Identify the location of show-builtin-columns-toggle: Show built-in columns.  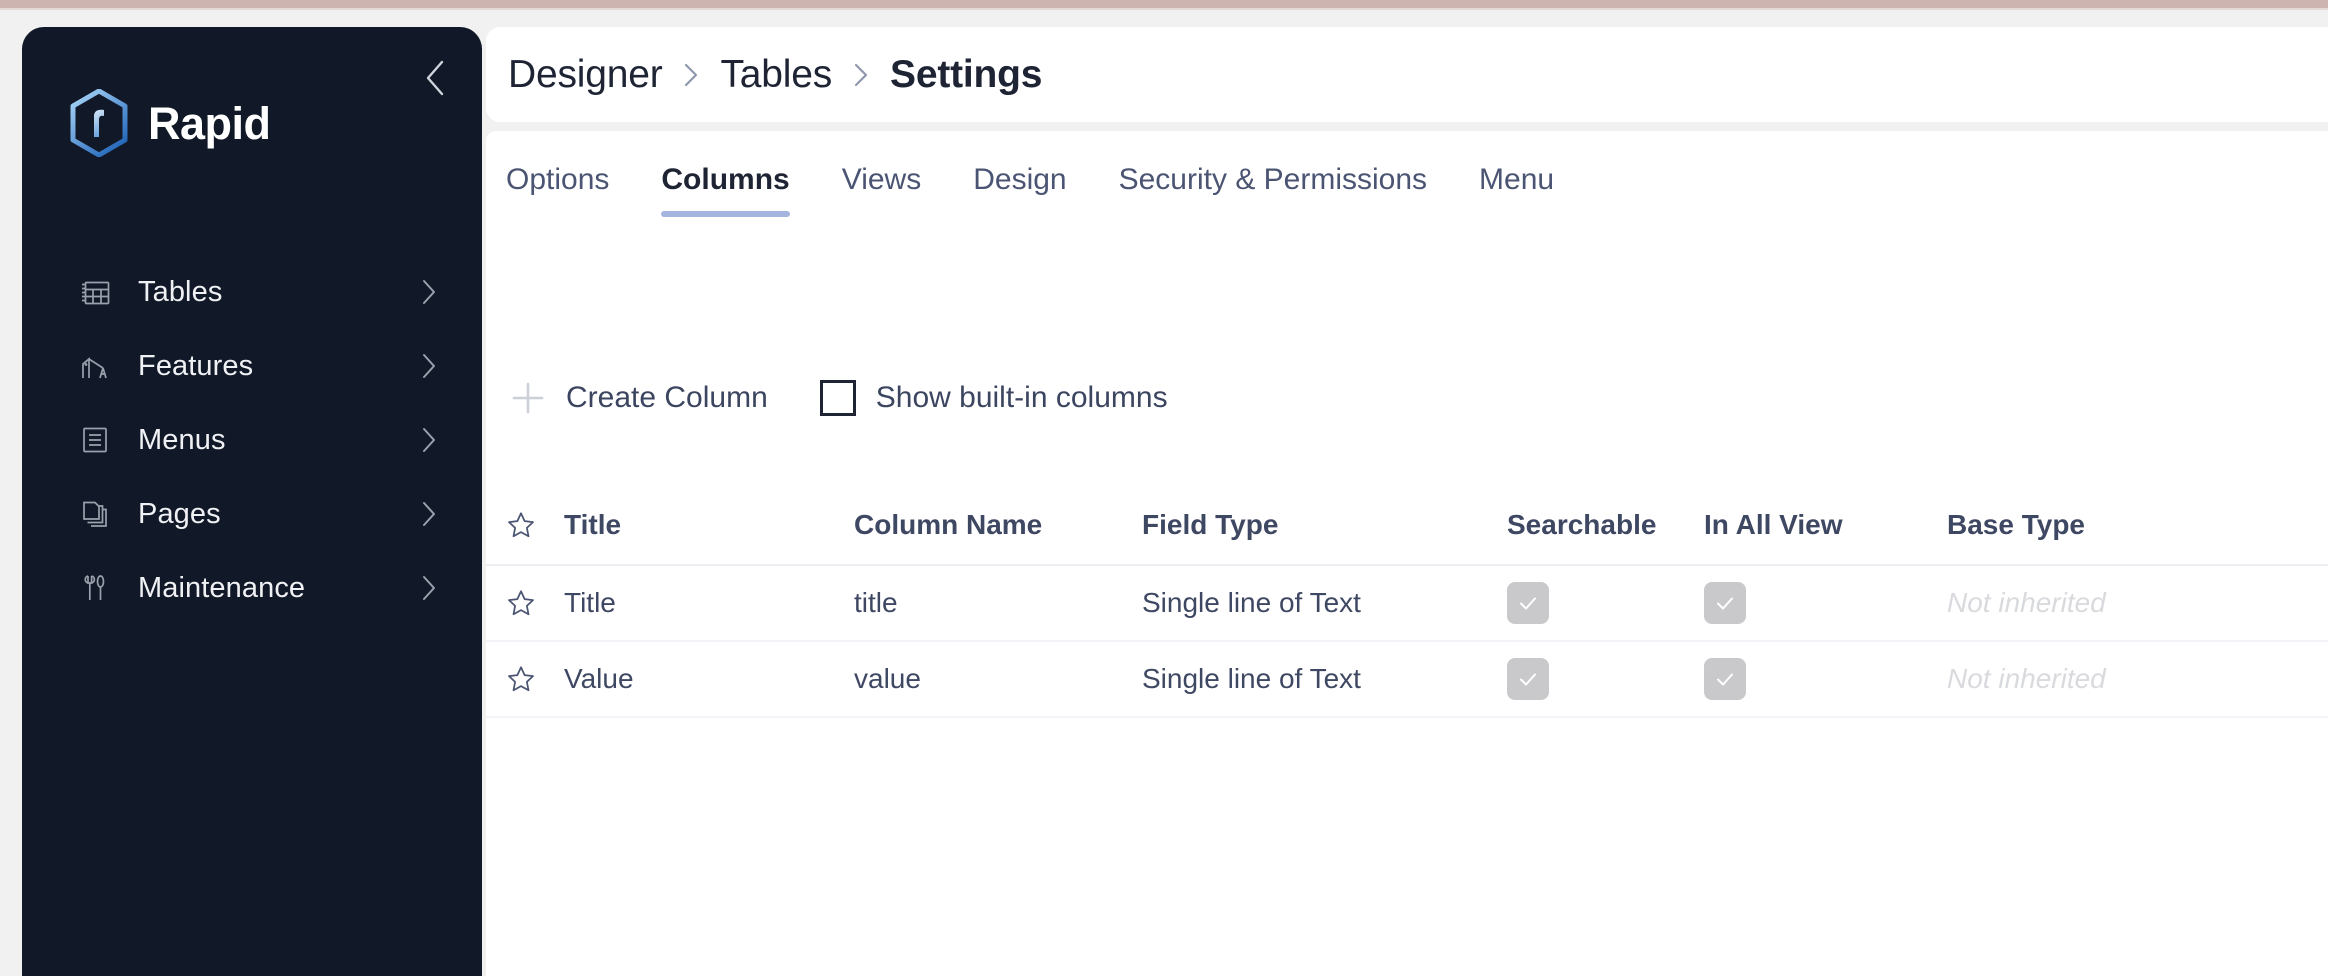
(993, 398).